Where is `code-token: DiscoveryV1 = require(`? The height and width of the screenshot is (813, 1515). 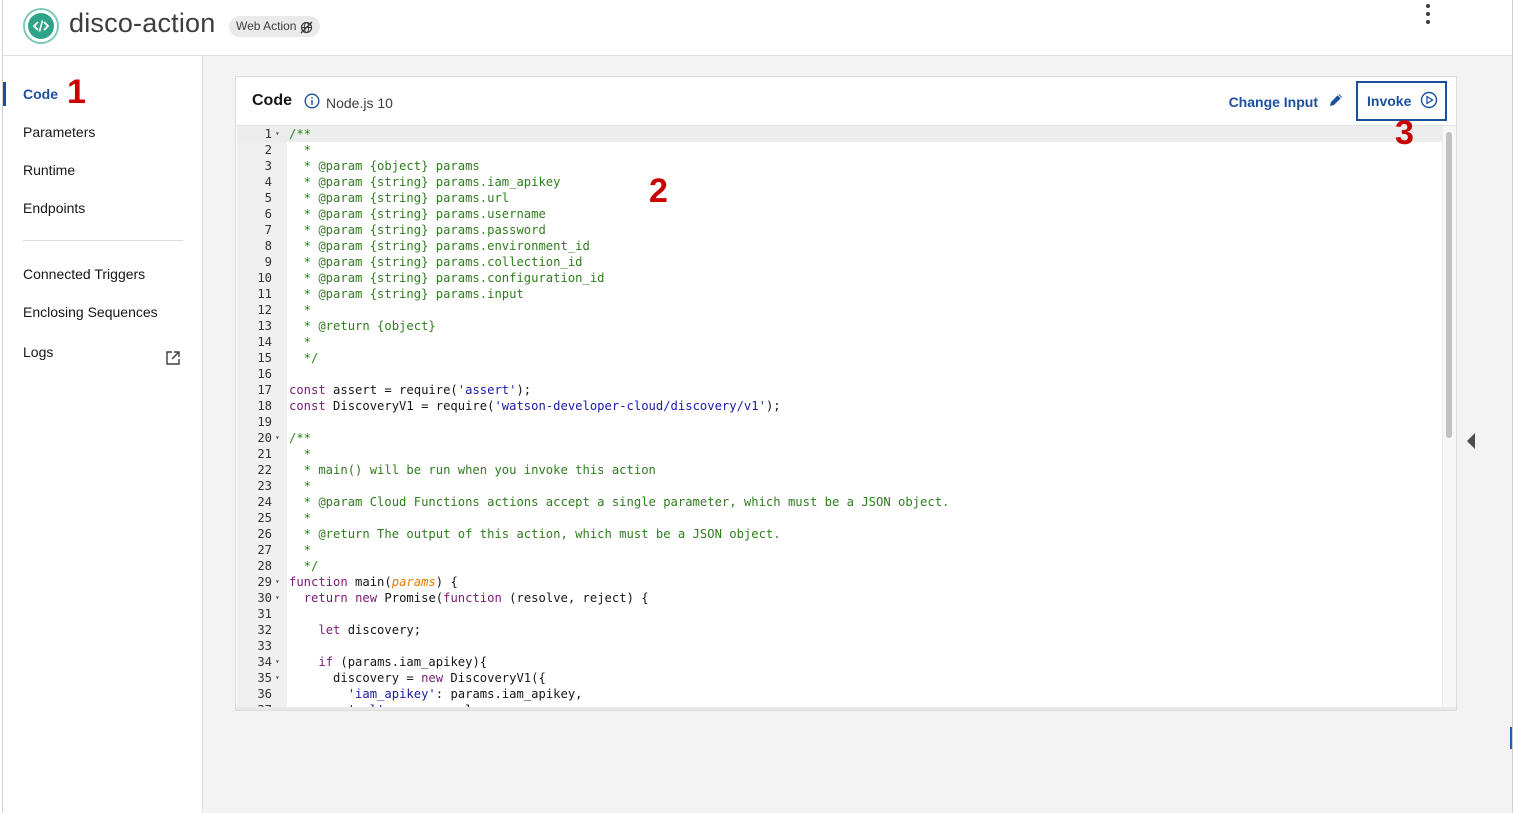
code-token: DiscoveryV1 = require( is located at coordinates (410, 406).